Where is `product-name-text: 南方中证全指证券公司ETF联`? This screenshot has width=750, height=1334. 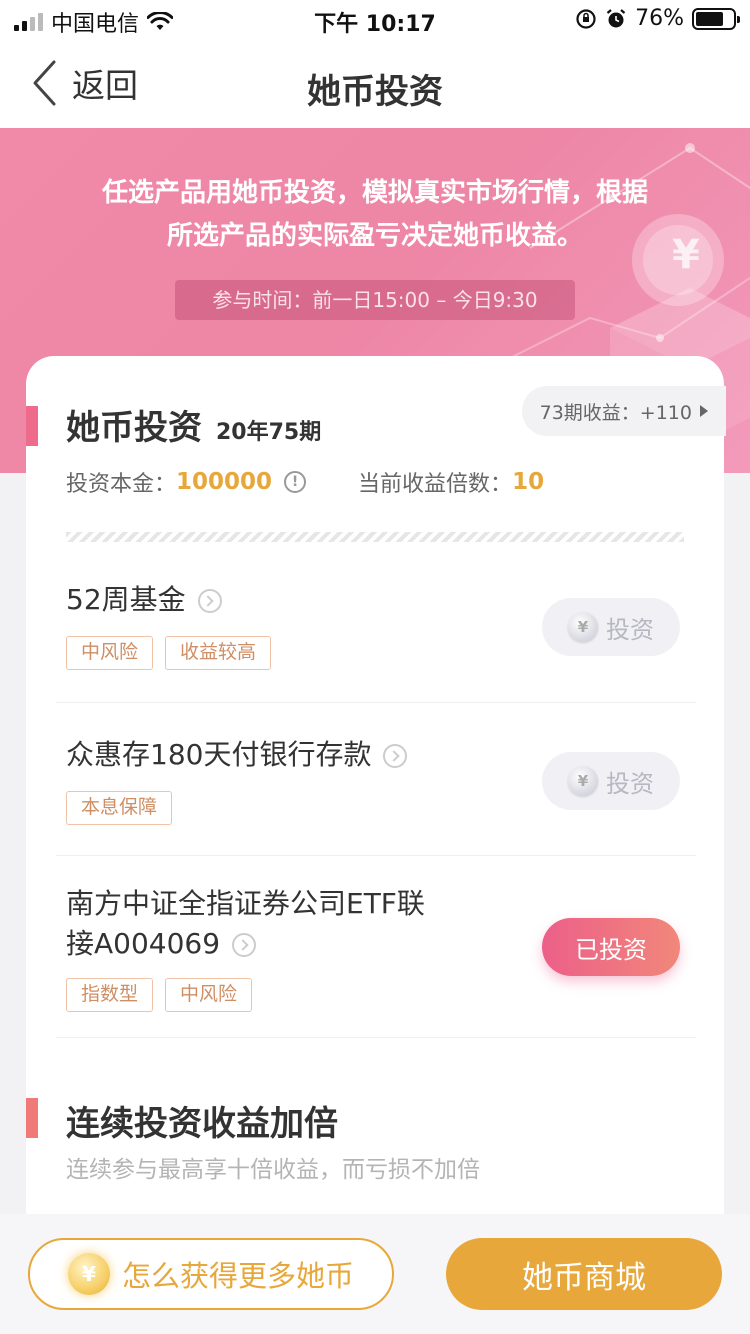 product-name-text: 南方中证全指证券公司ETF联 is located at coordinates (245, 903).